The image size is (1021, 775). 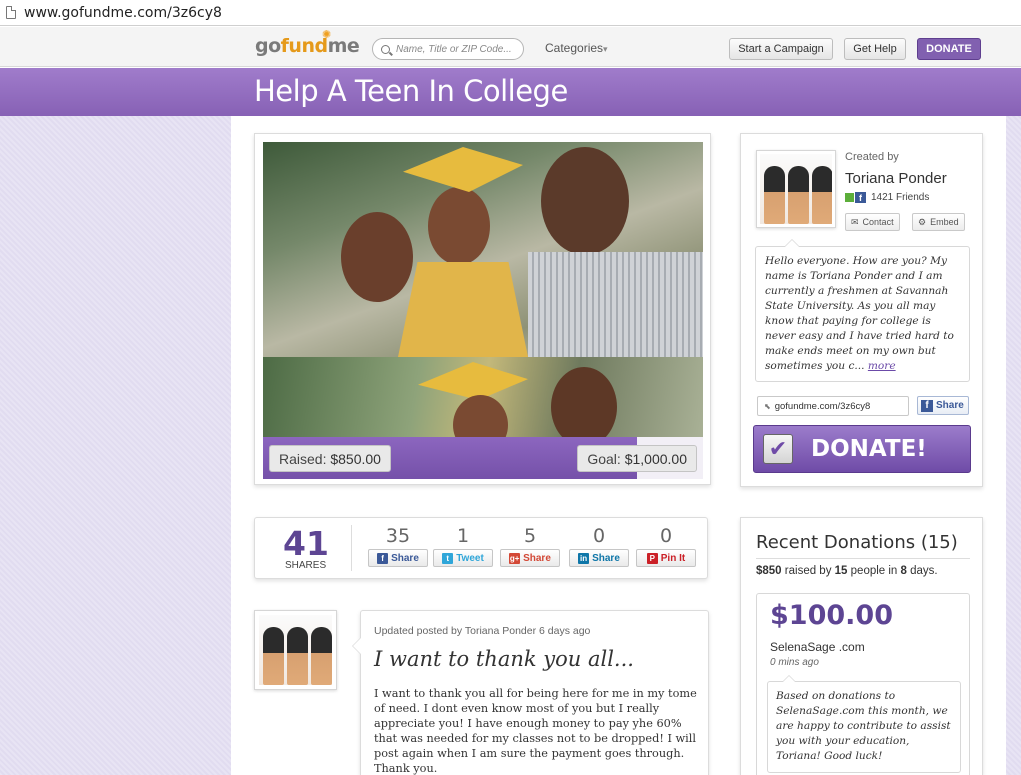 What do you see at coordinates (794, 662) in the screenshot?
I see `donation-time: 0 mins ago` at bounding box center [794, 662].